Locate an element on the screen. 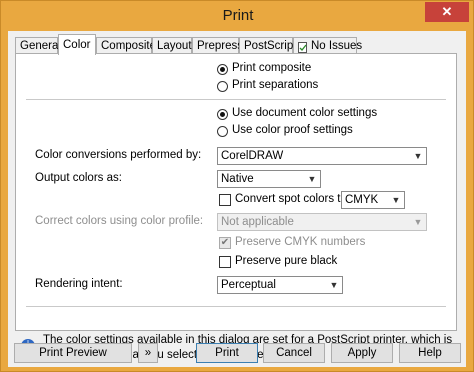 Image resolution: width=474 pixels, height=372 pixels. tab-prepress: Prepress is located at coordinates (217, 45).